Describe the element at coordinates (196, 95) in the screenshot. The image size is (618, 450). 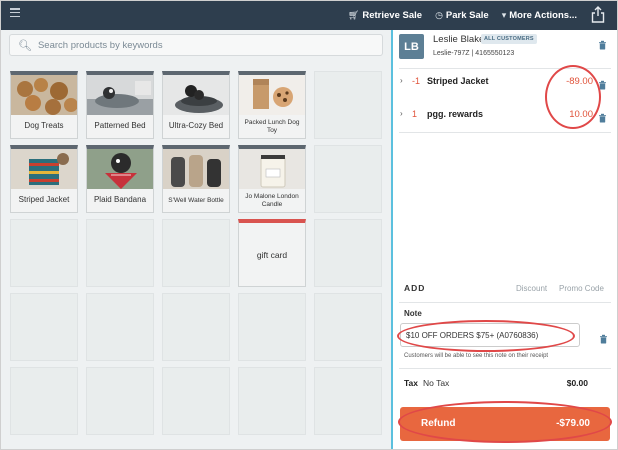
I see `ultra-cozy-bed-image` at that location.